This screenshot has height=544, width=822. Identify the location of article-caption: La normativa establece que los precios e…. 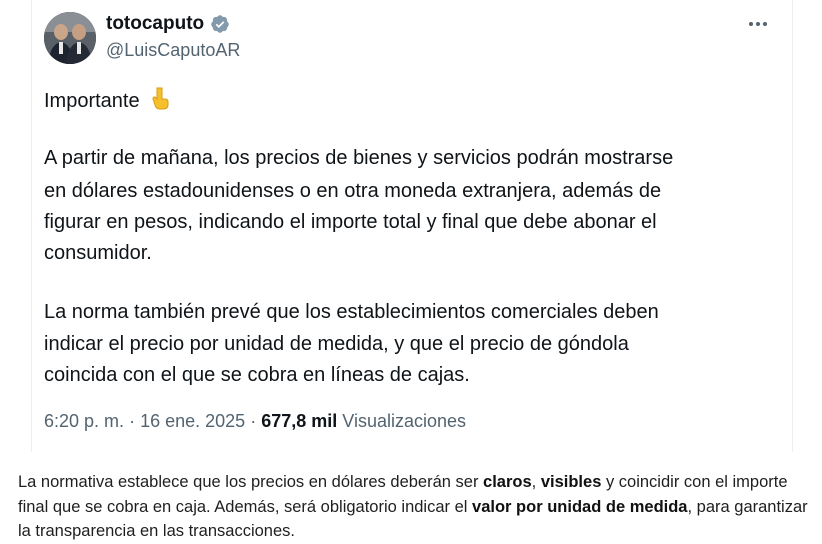
(413, 507).